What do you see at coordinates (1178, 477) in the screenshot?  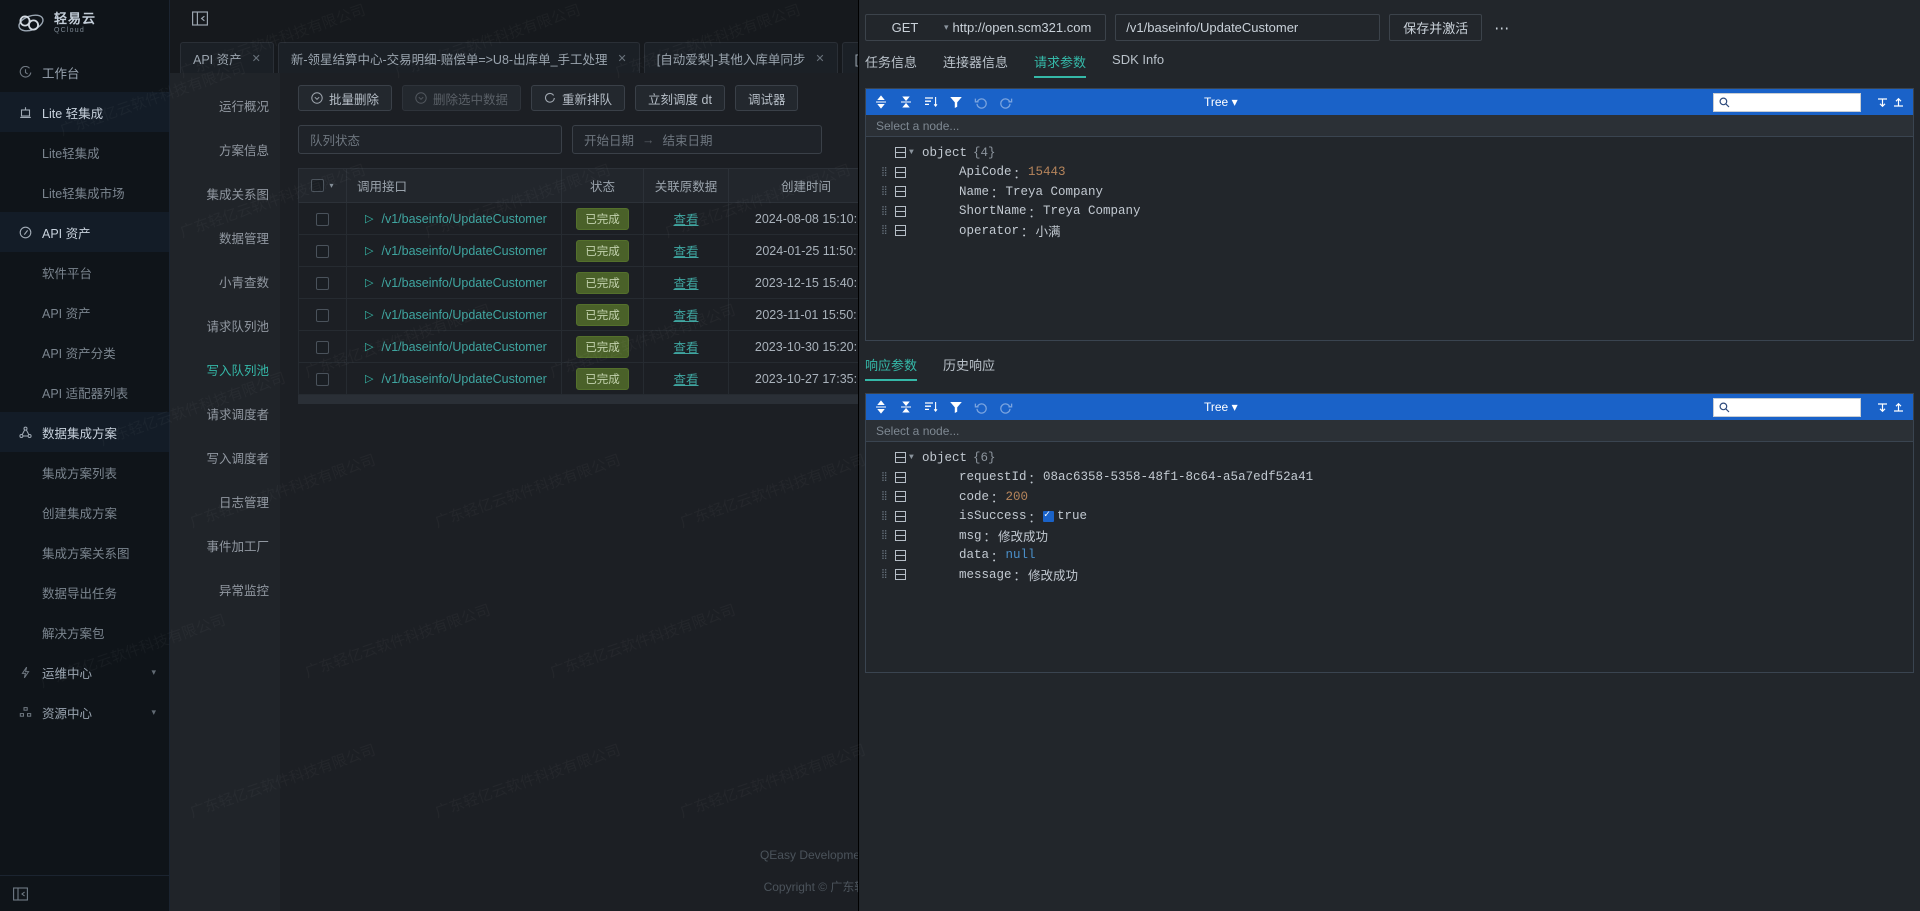 I see `json-value: 08ac6358-5358-48f1-8c64-a5a7edf52a41` at bounding box center [1178, 477].